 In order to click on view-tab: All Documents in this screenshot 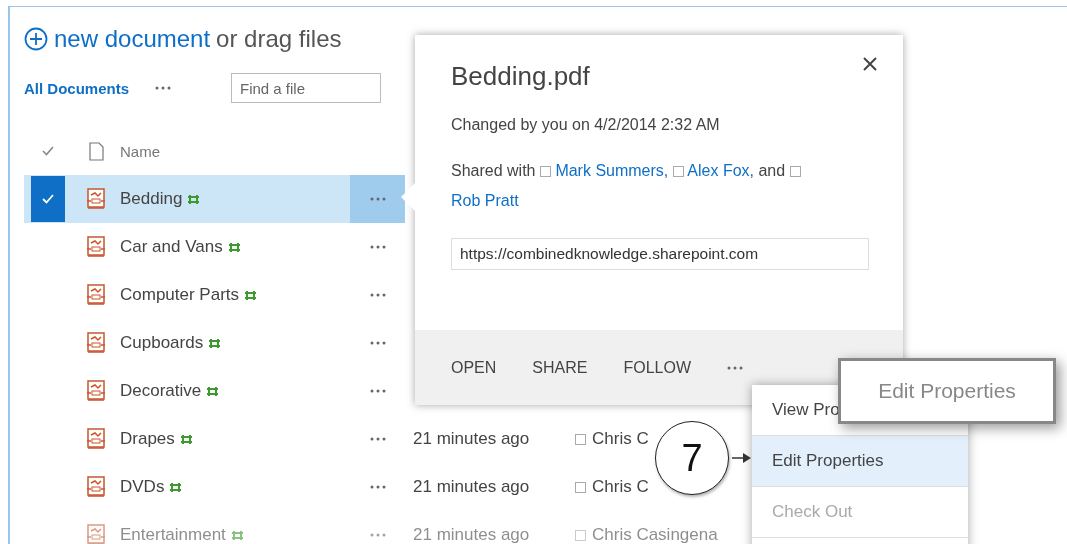, I will do `click(76, 88)`.